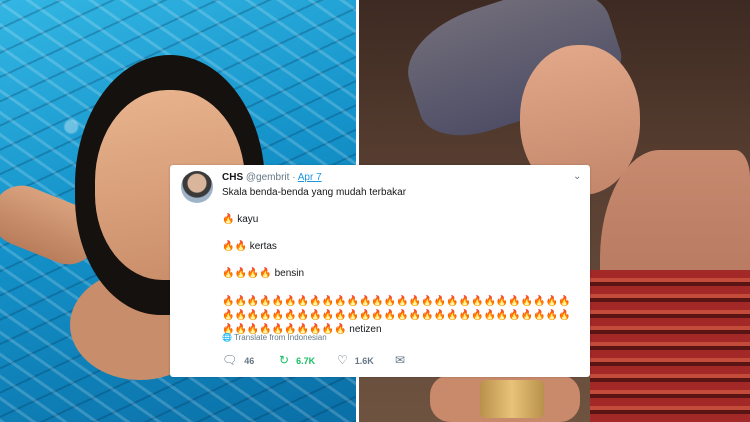 This screenshot has width=750, height=422. I want to click on fire-emoji: 🔥🔥, so click(234, 246).